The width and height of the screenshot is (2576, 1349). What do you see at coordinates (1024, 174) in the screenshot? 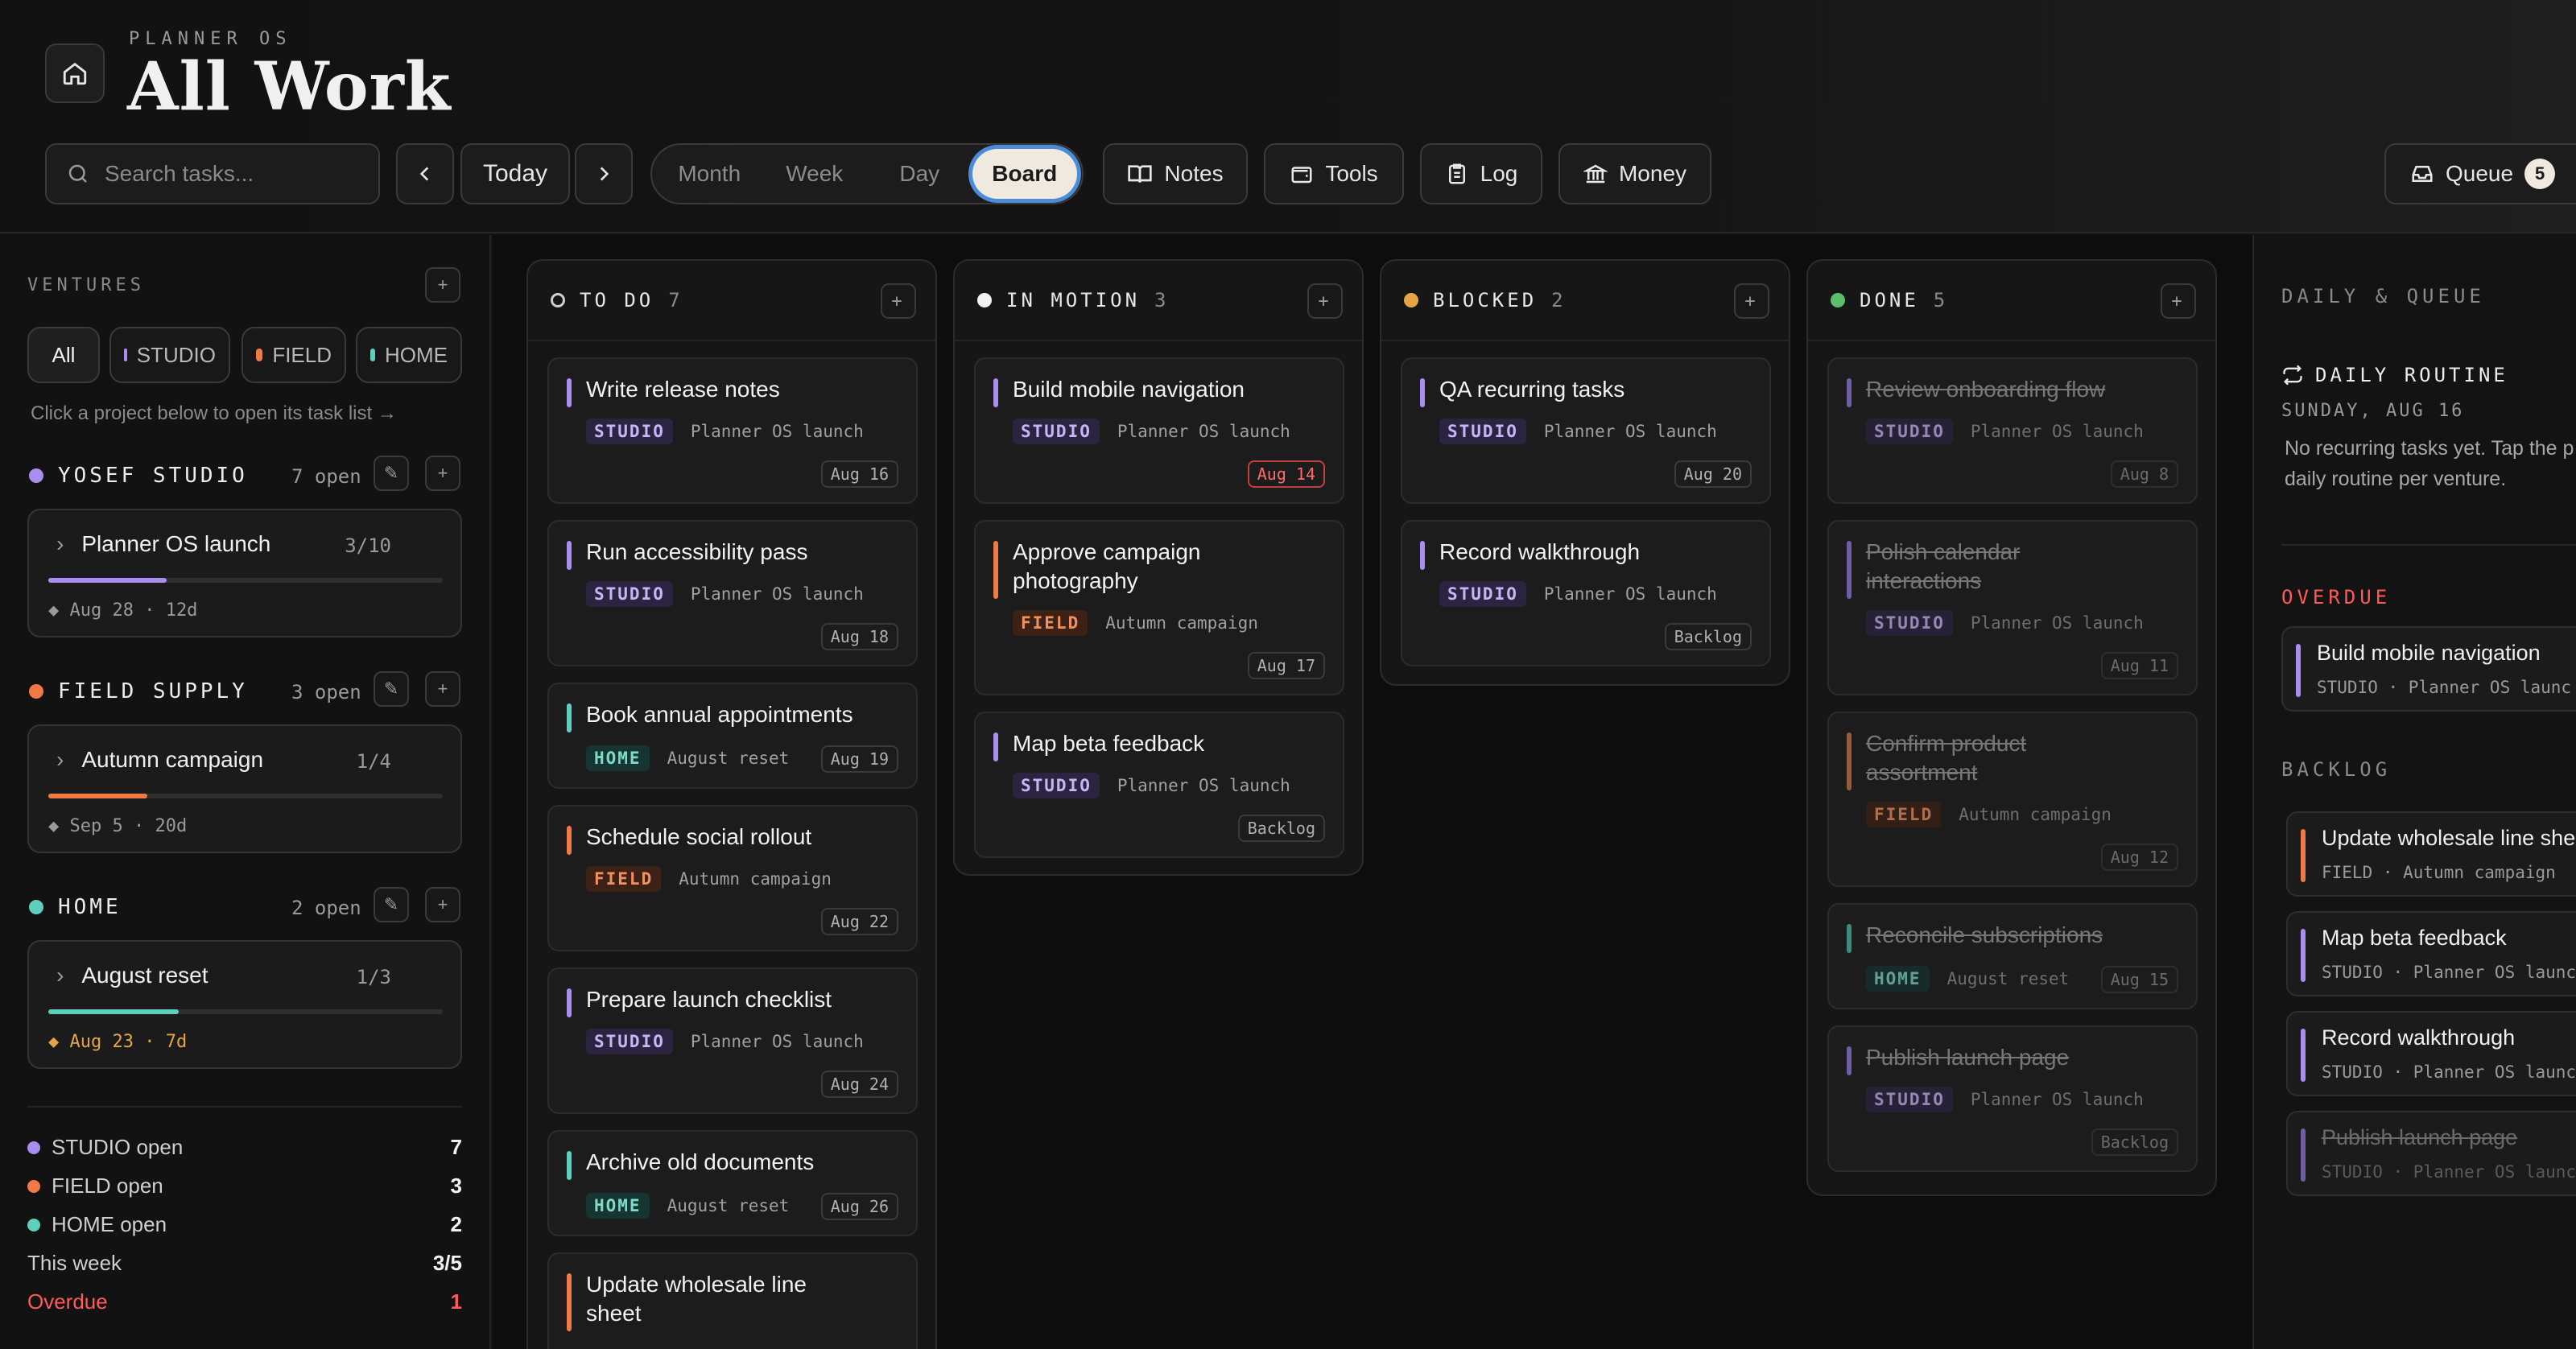
I see `tab-board: Board` at bounding box center [1024, 174].